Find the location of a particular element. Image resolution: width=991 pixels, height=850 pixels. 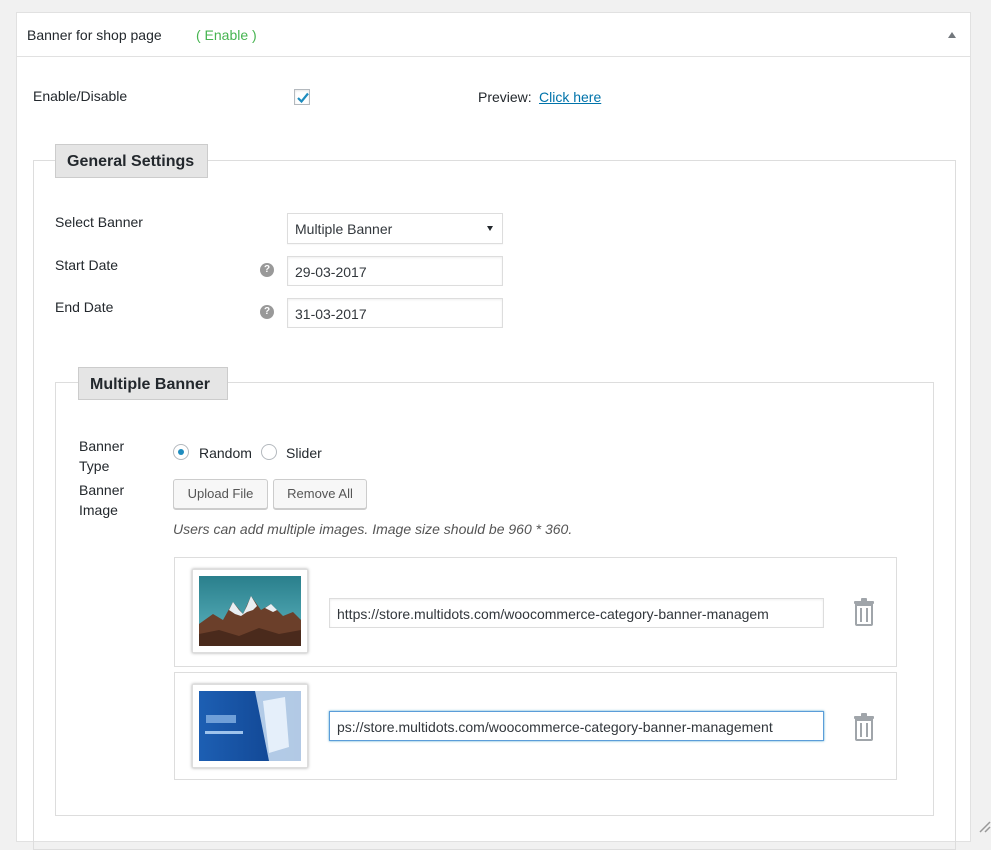

banner-image-label: Banner Image is located at coordinates (101, 500).